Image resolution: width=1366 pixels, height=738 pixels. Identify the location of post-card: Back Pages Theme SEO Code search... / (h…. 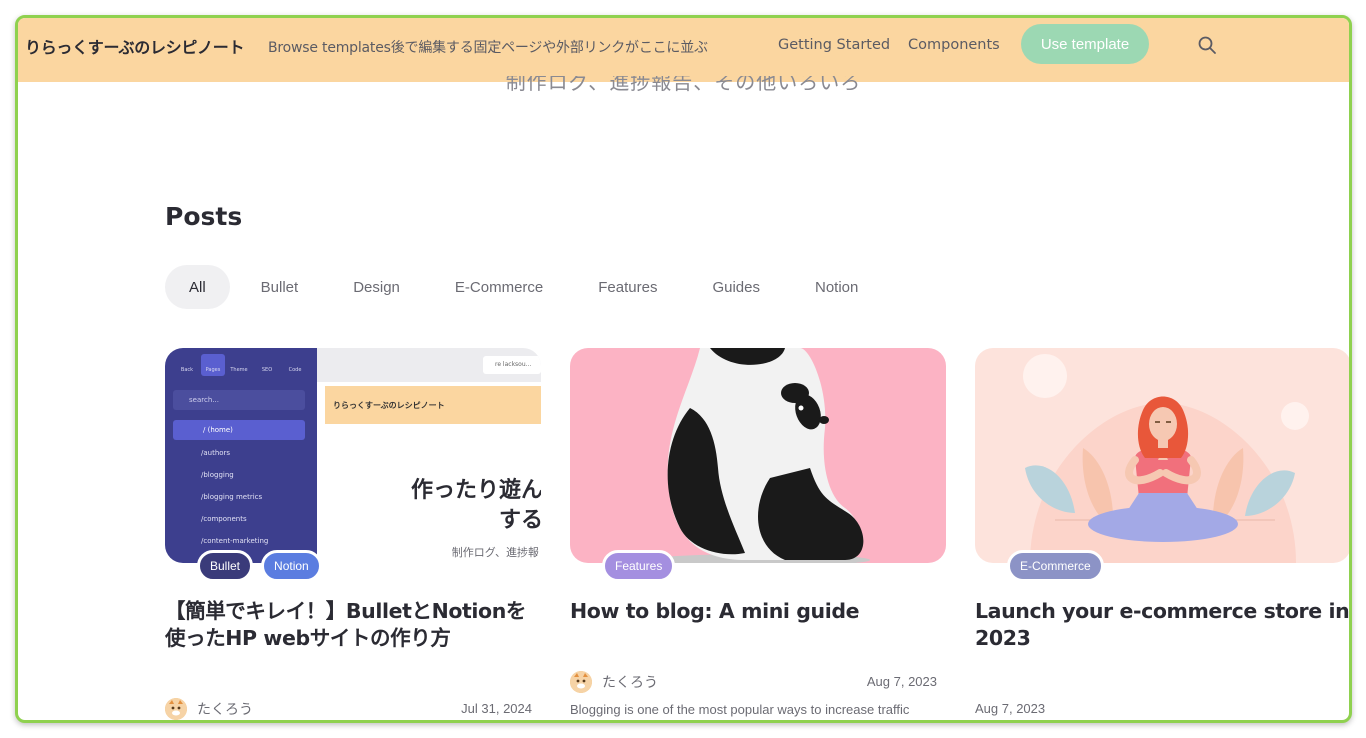
(353, 534).